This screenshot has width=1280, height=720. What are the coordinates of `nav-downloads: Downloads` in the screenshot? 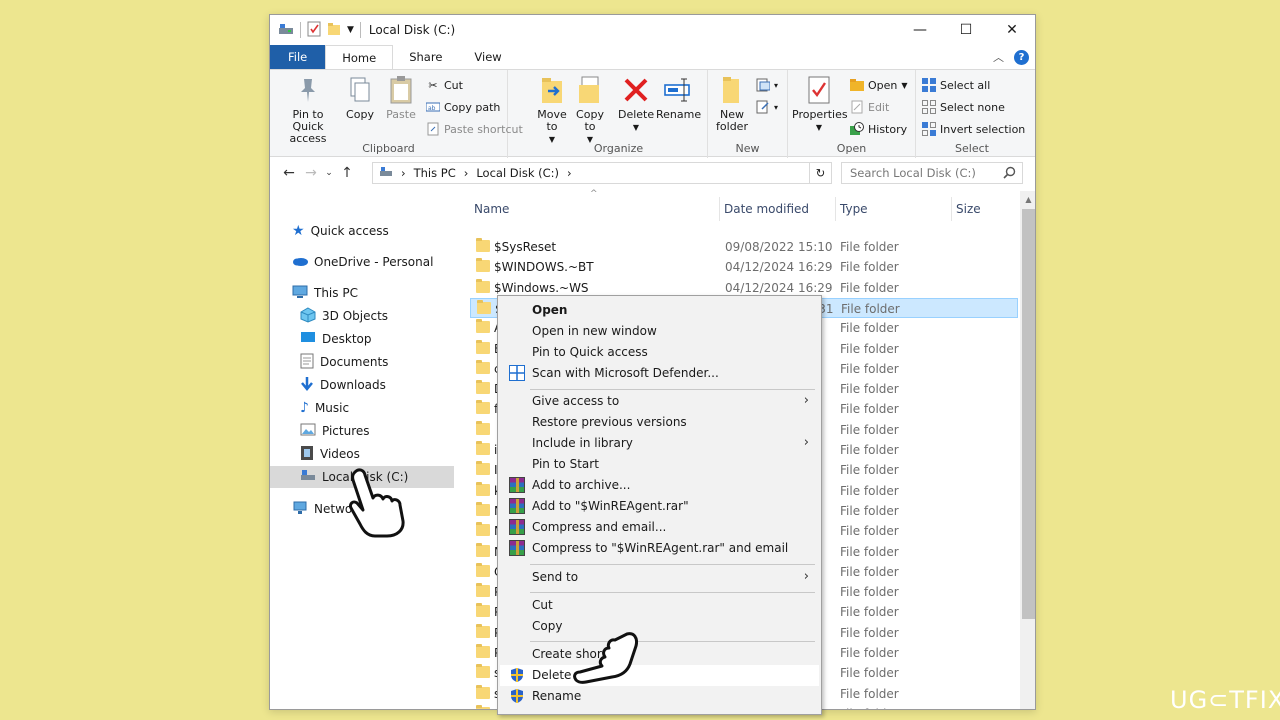 It's located at (392, 385).